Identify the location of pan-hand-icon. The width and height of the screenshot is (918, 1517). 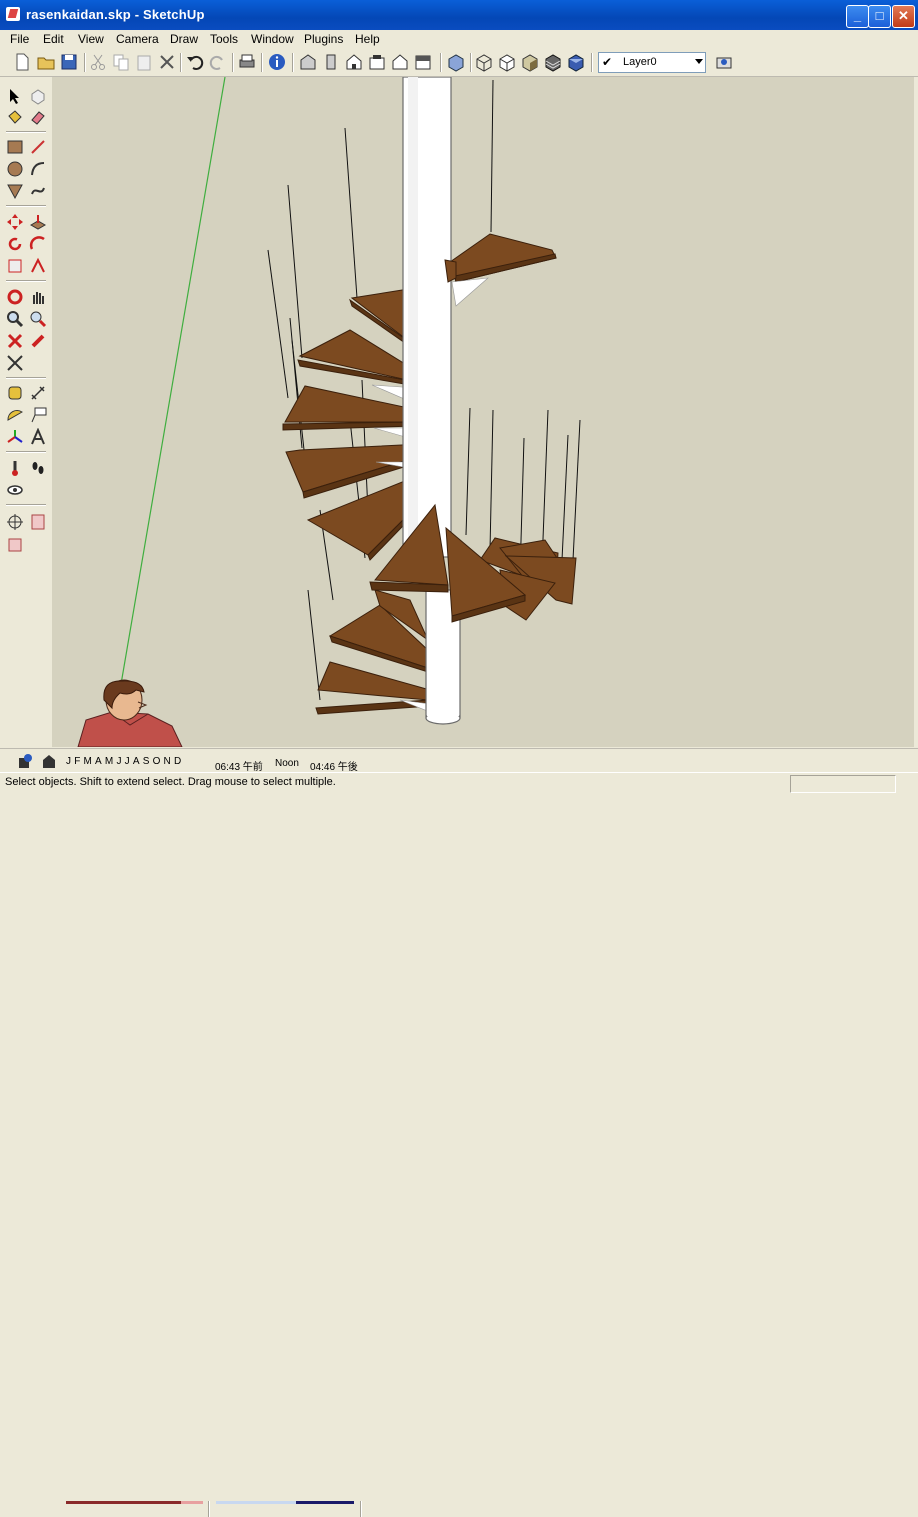
(38, 297).